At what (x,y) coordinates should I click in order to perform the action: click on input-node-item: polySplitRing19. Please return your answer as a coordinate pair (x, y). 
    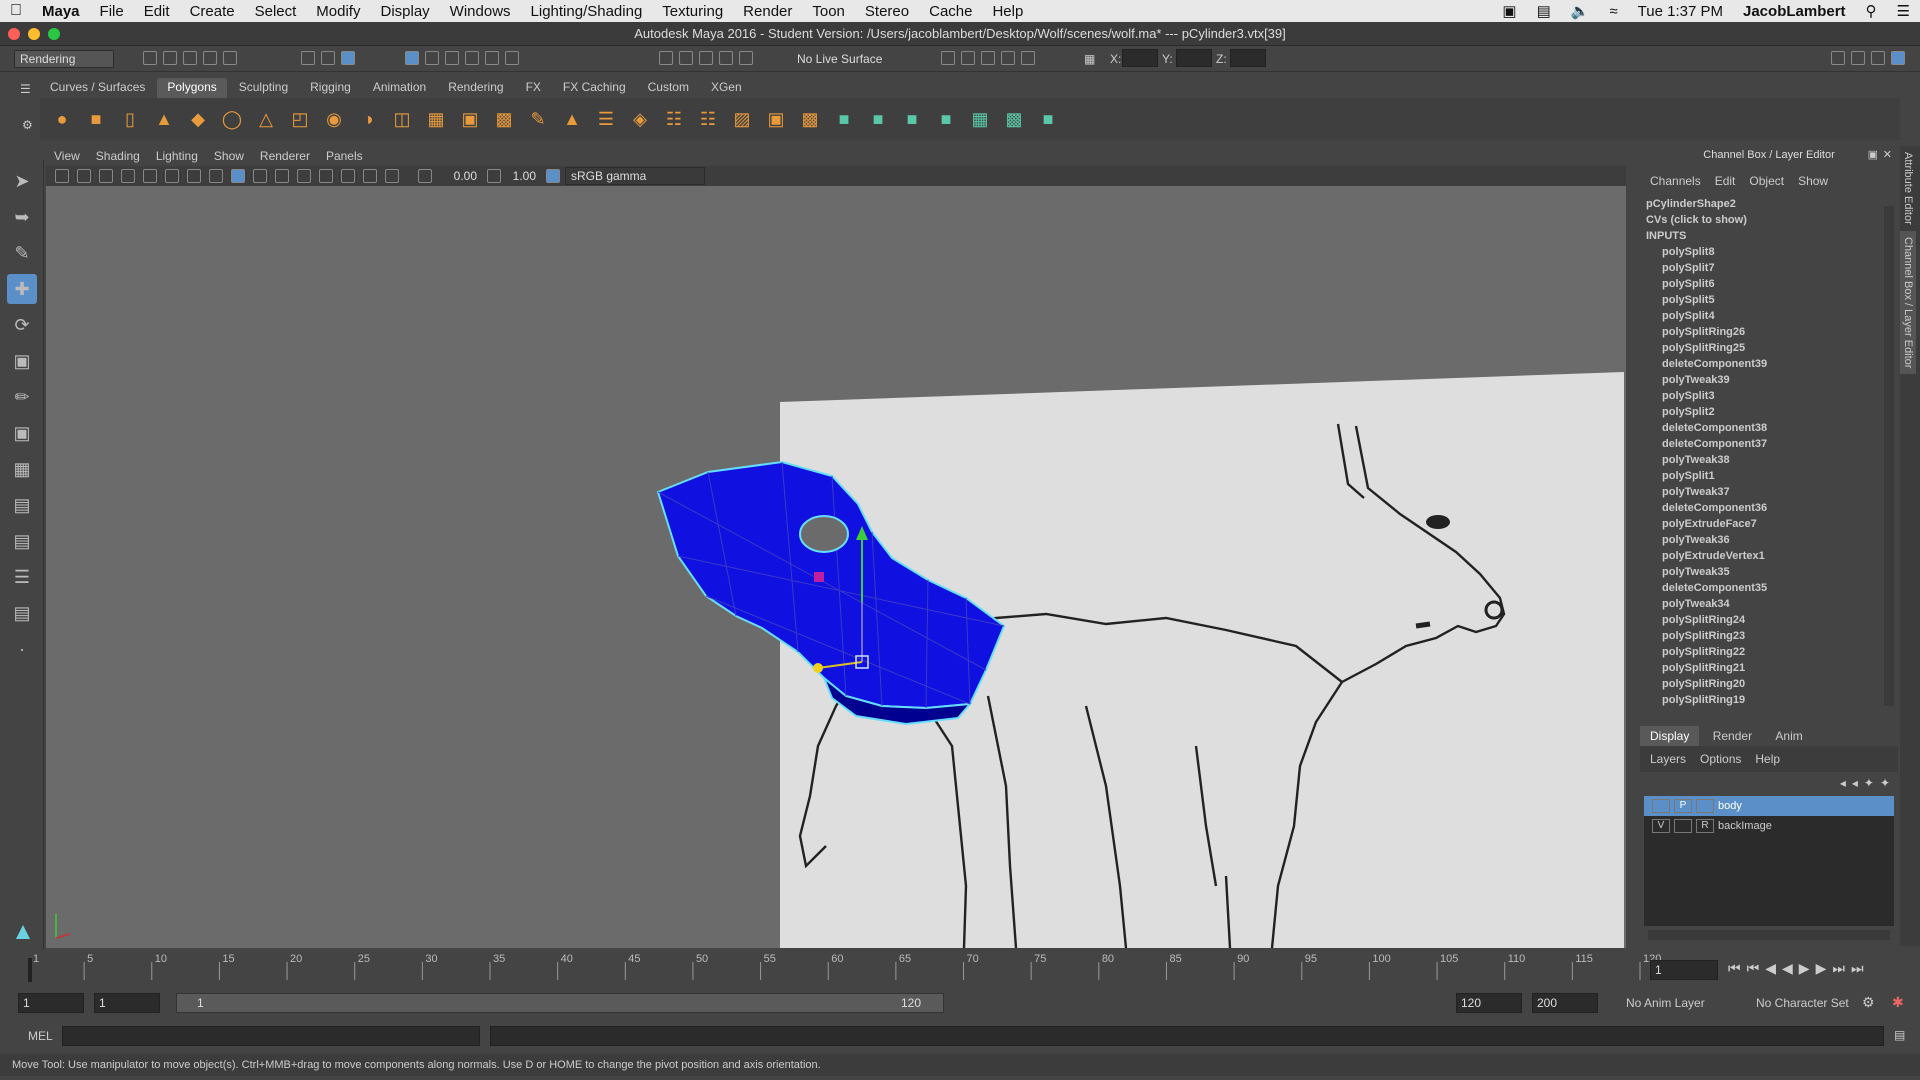
    Looking at the image, I should click on (1769, 700).